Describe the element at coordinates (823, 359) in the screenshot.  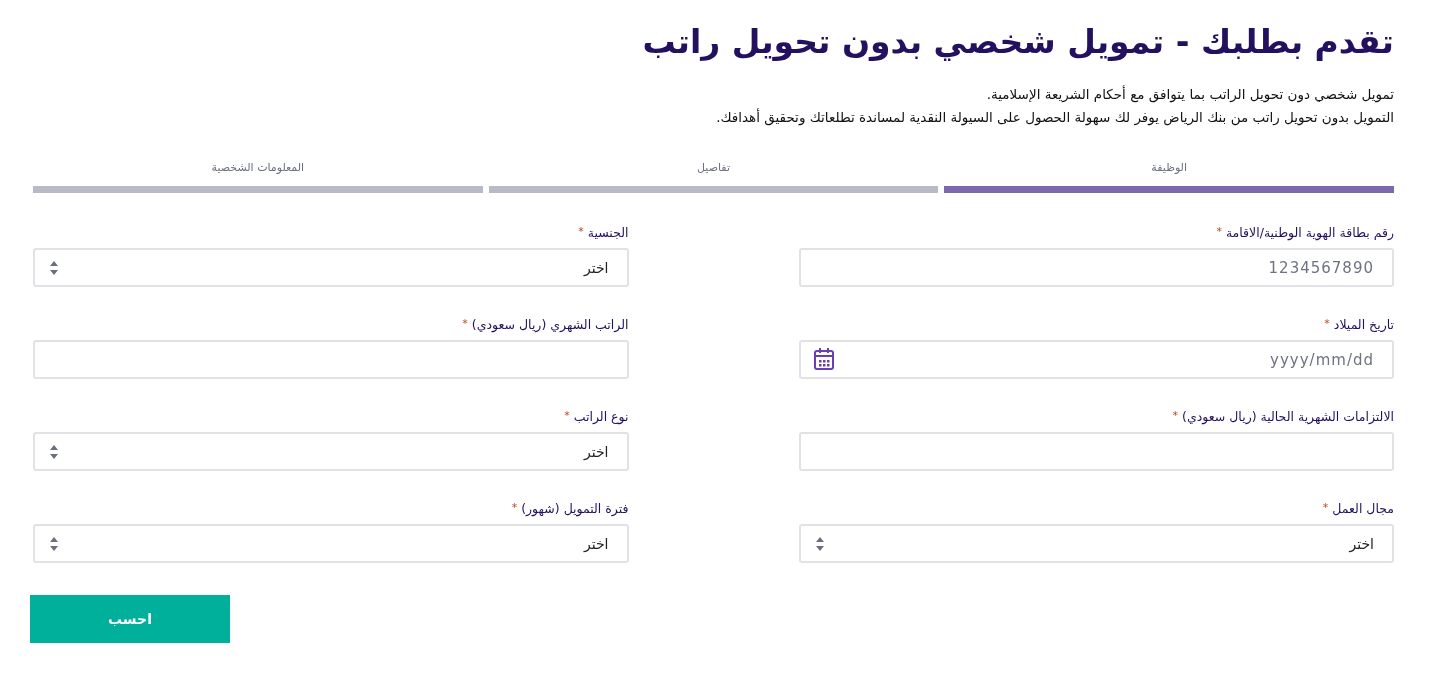
I see `calendar-icon` at that location.